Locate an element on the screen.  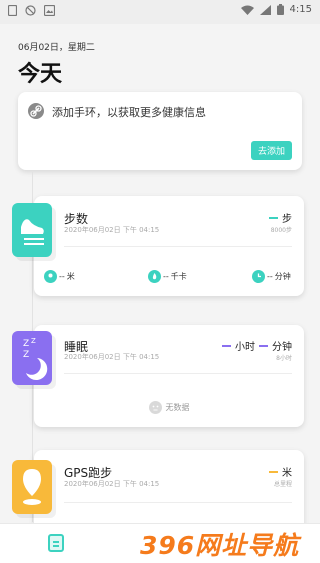
empty-face-icon is located at coordinates (155, 407).